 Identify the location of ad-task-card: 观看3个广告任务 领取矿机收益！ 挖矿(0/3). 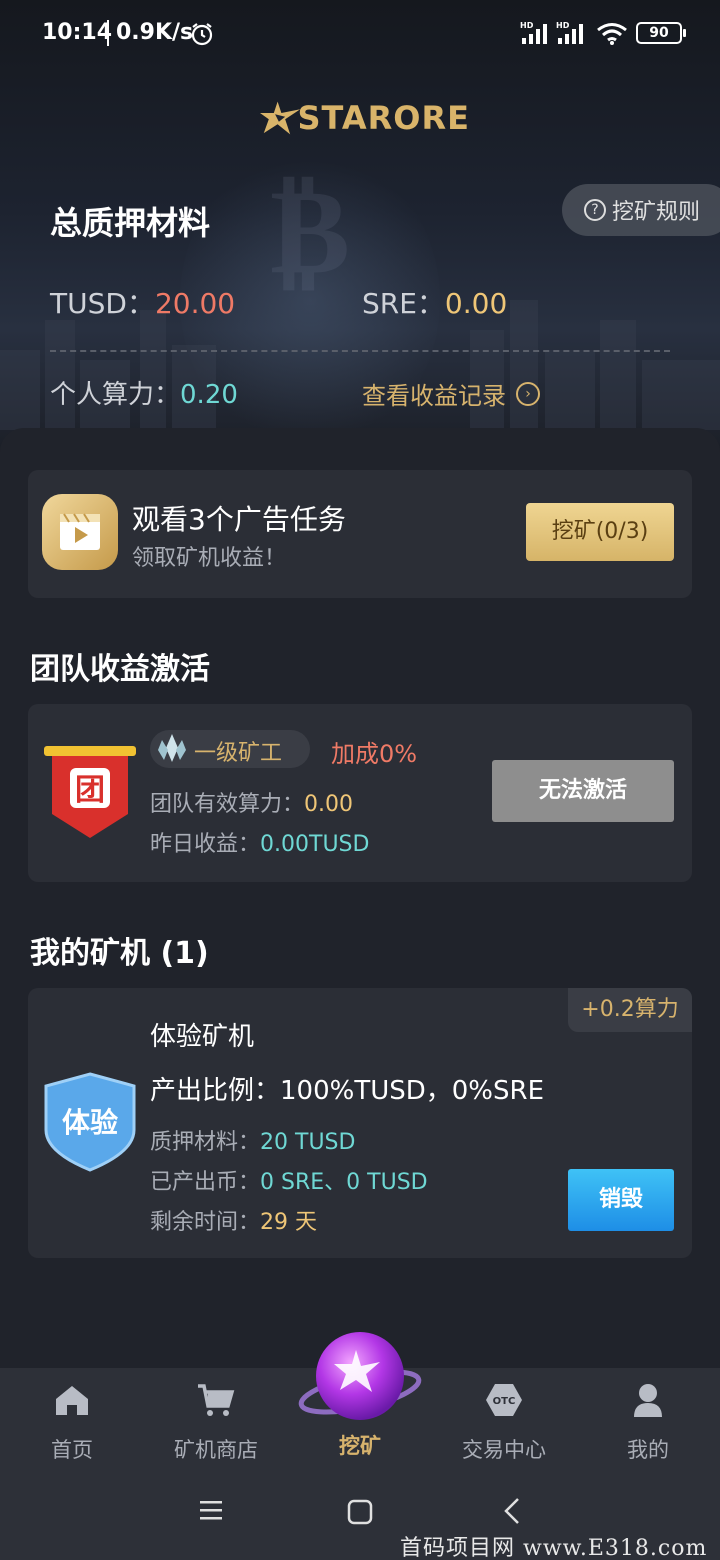
(360, 534).